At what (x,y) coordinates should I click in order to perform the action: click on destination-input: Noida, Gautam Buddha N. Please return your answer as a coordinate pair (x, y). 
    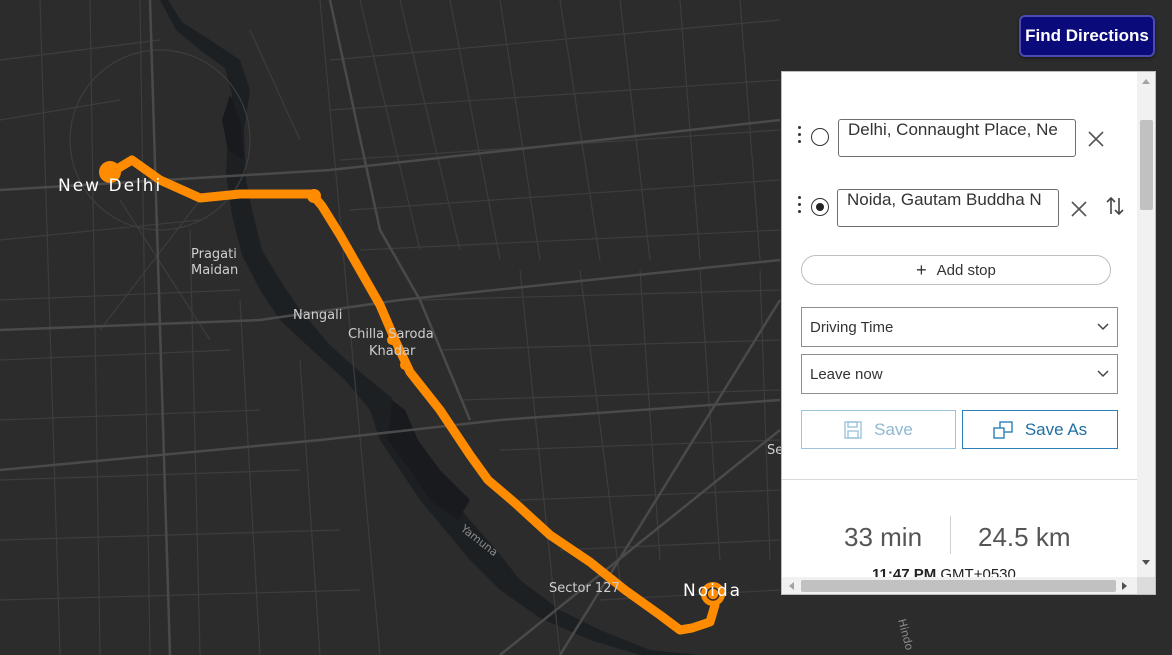
    Looking at the image, I should click on (948, 208).